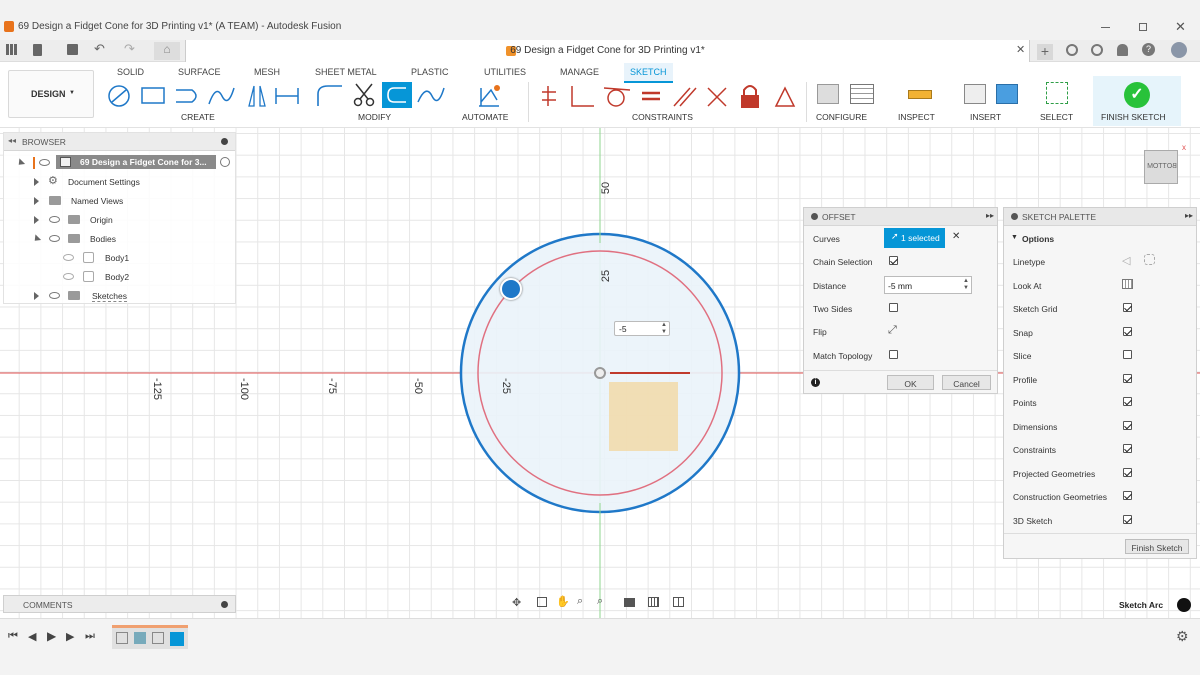  Describe the element at coordinates (1127, 472) in the screenshot. I see `projected-geometries-checkbox` at that location.